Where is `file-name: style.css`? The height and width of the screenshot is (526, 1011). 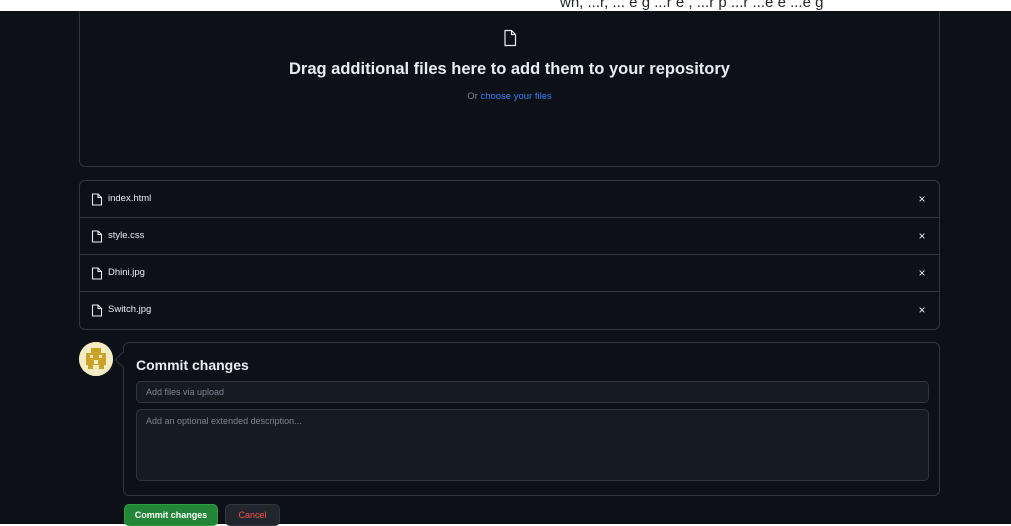 file-name: style.css is located at coordinates (126, 235).